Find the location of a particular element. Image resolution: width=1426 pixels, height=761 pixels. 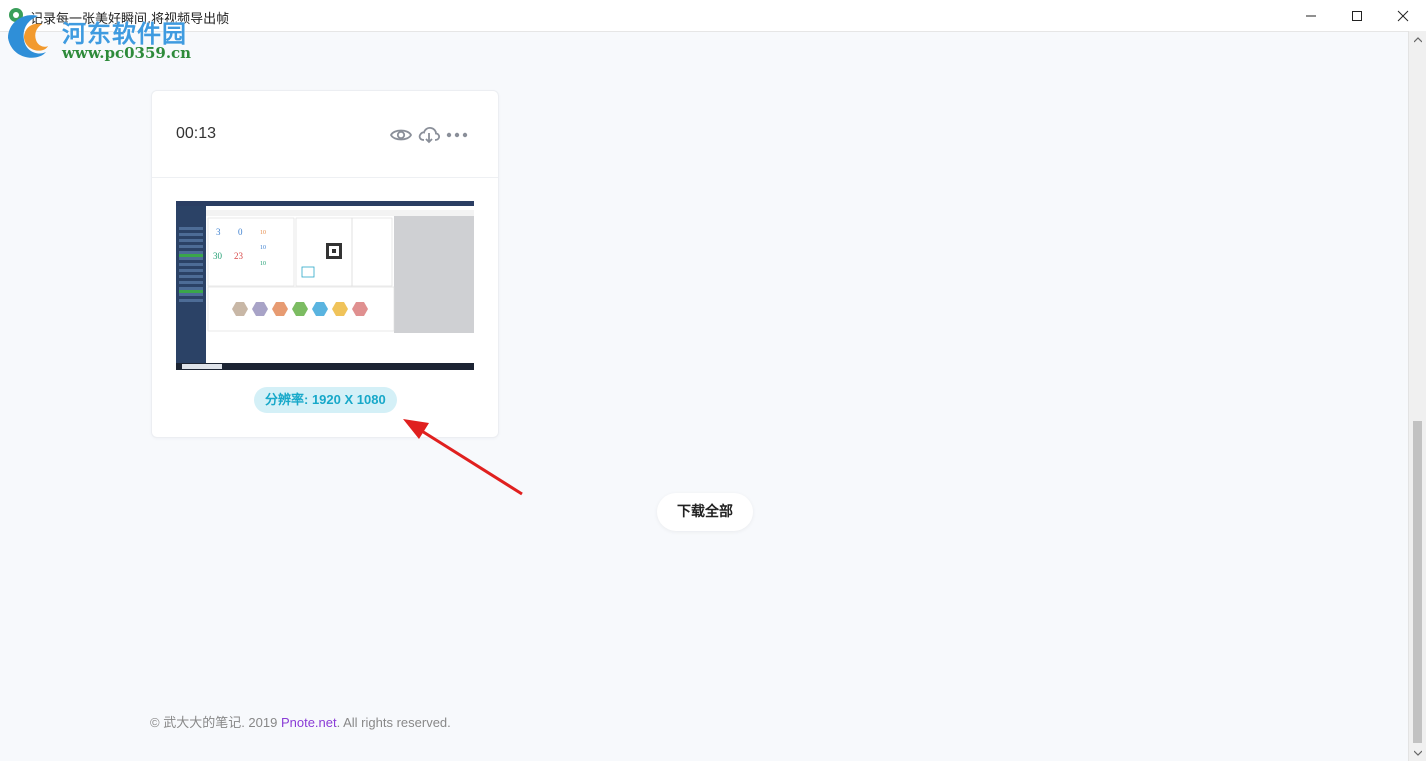

more-button is located at coordinates (457, 135).